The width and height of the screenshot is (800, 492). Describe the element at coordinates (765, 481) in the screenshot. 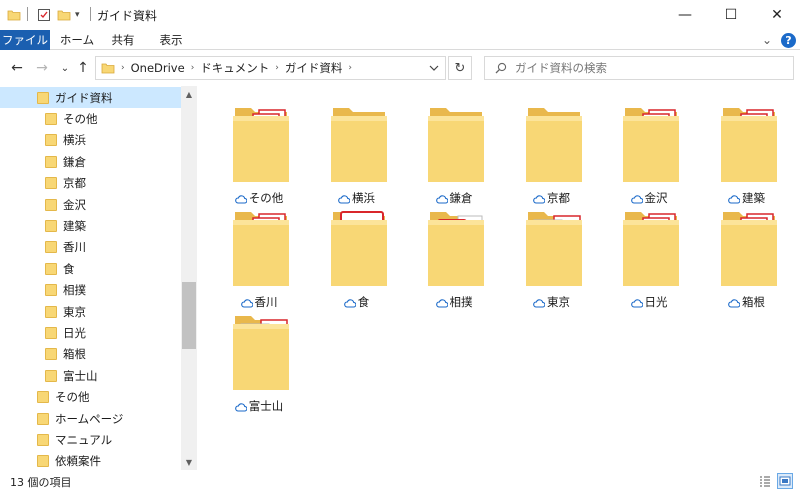

I see `details-view-icon` at that location.